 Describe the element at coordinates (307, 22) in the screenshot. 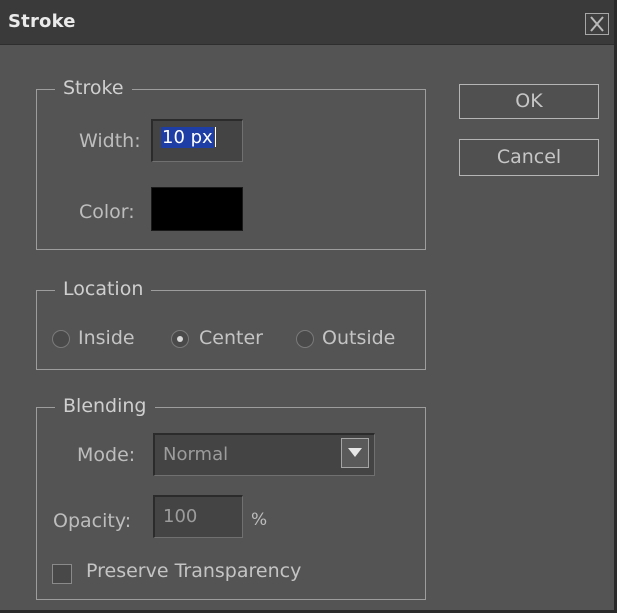

I see `title-bar: Stroke` at that location.